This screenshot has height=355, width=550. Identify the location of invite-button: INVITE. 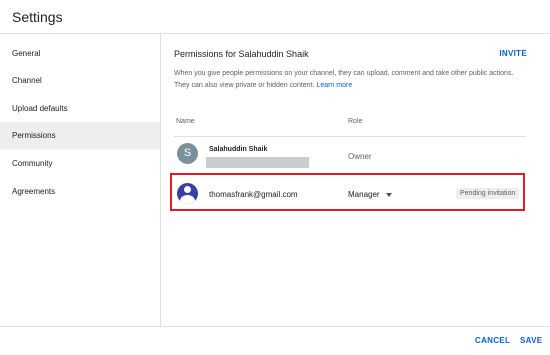
(513, 53).